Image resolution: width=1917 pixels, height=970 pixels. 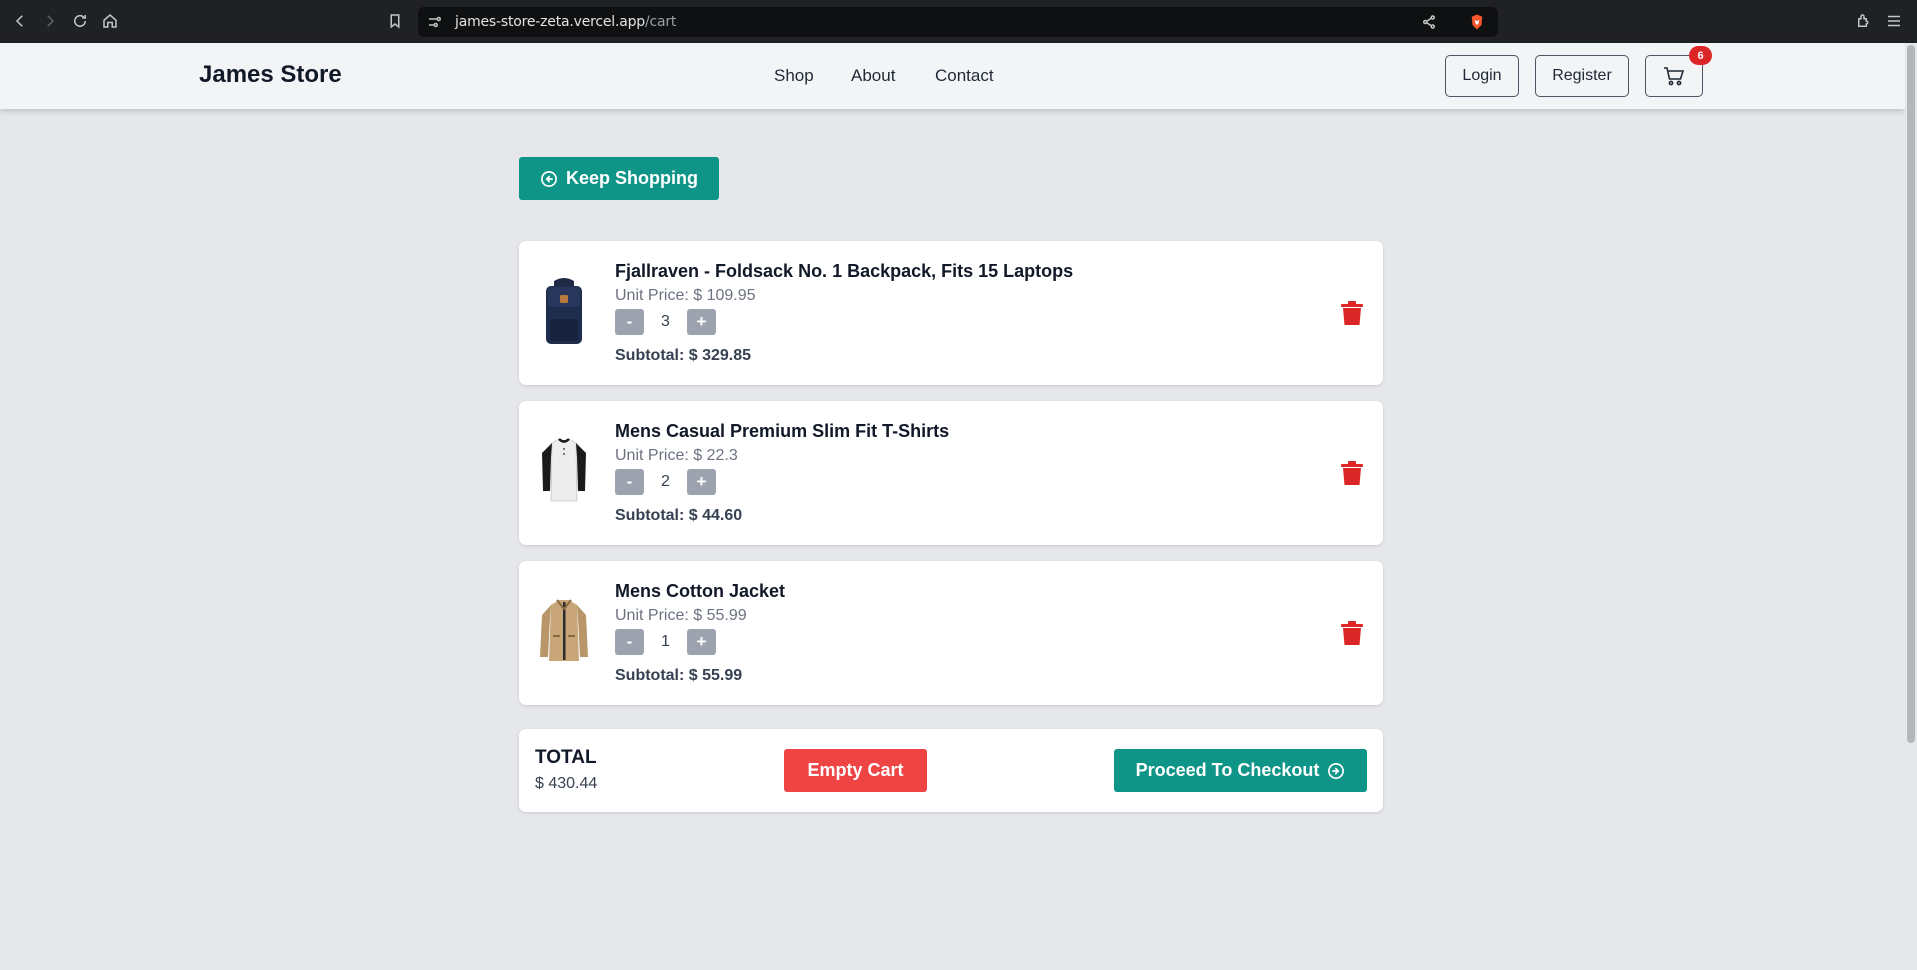 I want to click on checkout-label: Proceed To Checkout, so click(x=1227, y=770).